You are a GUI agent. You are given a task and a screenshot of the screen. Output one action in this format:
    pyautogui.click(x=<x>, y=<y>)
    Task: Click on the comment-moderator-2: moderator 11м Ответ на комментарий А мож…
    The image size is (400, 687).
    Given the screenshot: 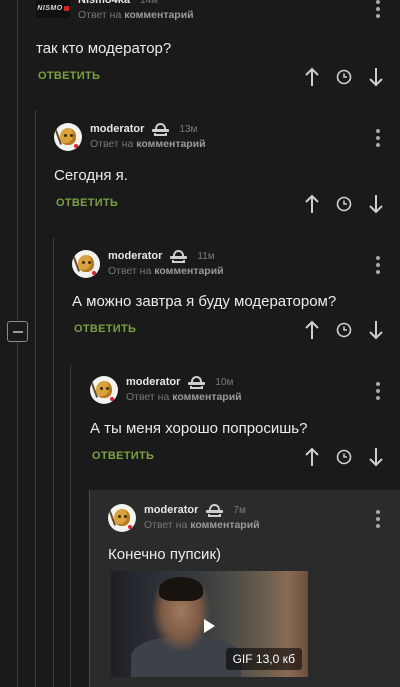 What is the action you would take?
    pyautogui.click(x=236, y=303)
    